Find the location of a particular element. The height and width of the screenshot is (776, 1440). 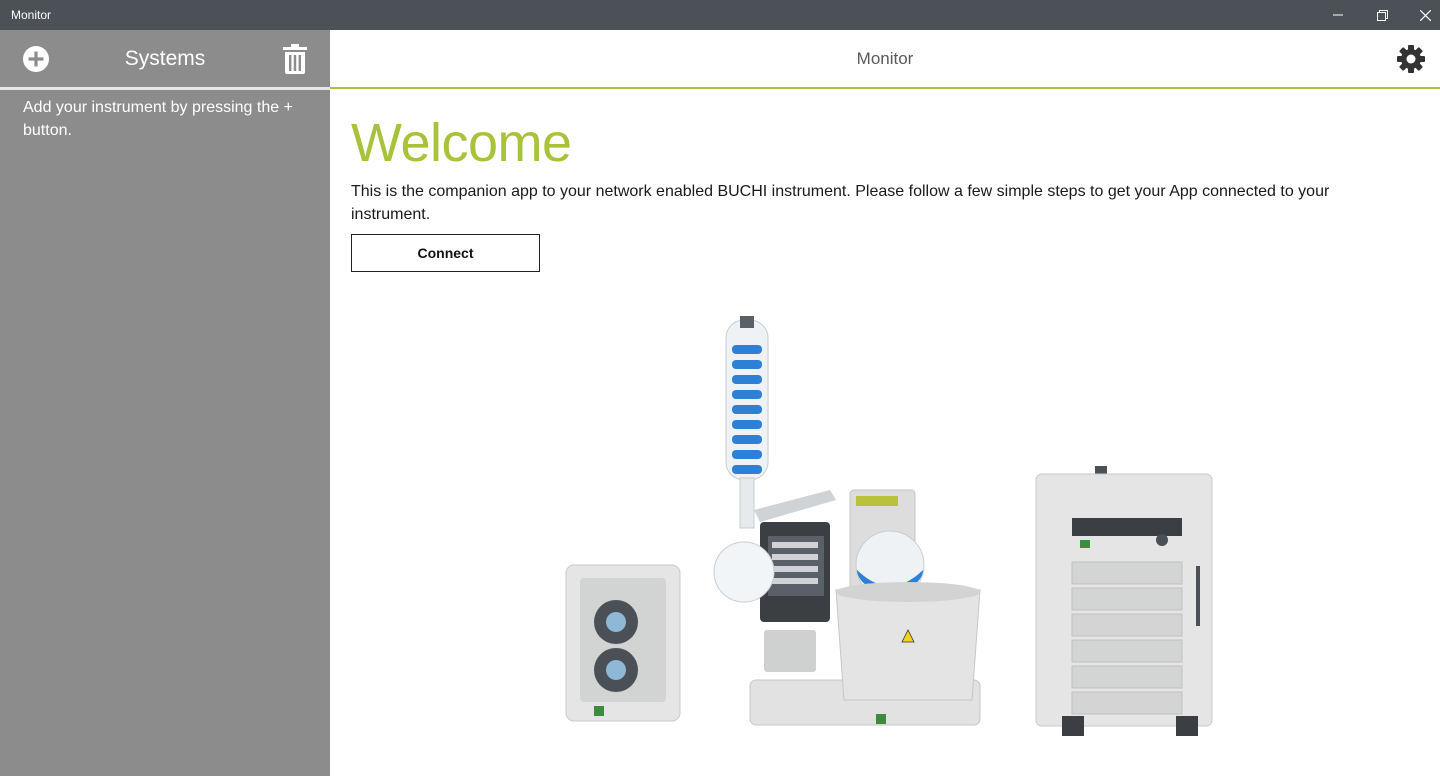

rotary-evaporator is located at coordinates (847, 521).